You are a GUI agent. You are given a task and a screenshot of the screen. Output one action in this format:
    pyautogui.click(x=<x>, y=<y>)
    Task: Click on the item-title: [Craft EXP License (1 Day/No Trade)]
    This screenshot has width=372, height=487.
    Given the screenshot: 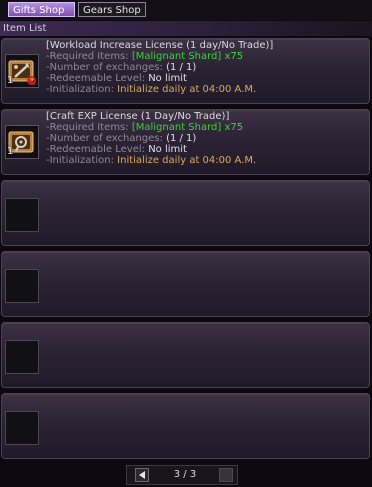 What is the action you would take?
    pyautogui.click(x=138, y=116)
    